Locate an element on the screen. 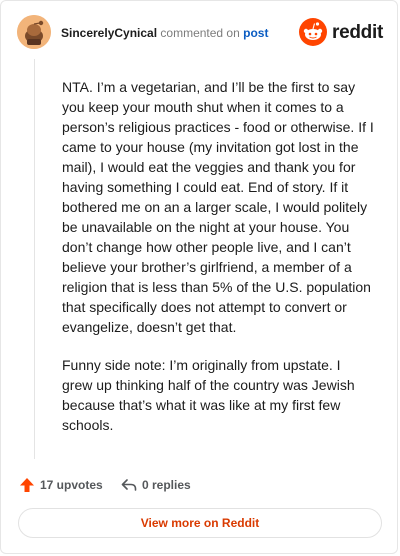 The width and height of the screenshot is (400, 556). reddit-wordmark: reddit is located at coordinates (357, 32).